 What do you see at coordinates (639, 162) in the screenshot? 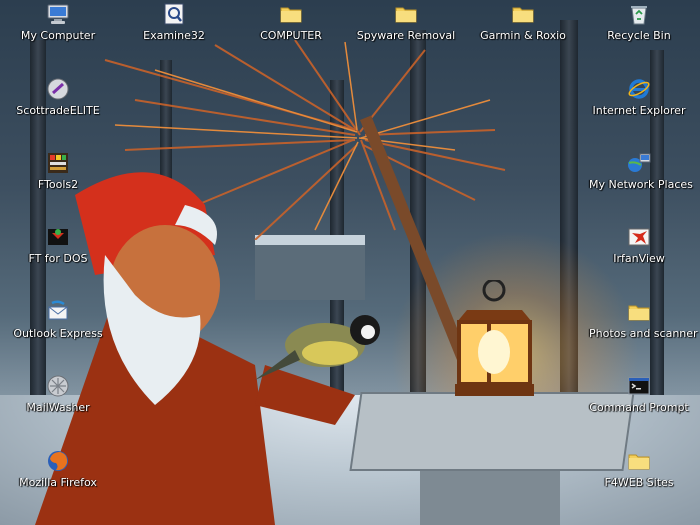
I see `network-places-icon` at bounding box center [639, 162].